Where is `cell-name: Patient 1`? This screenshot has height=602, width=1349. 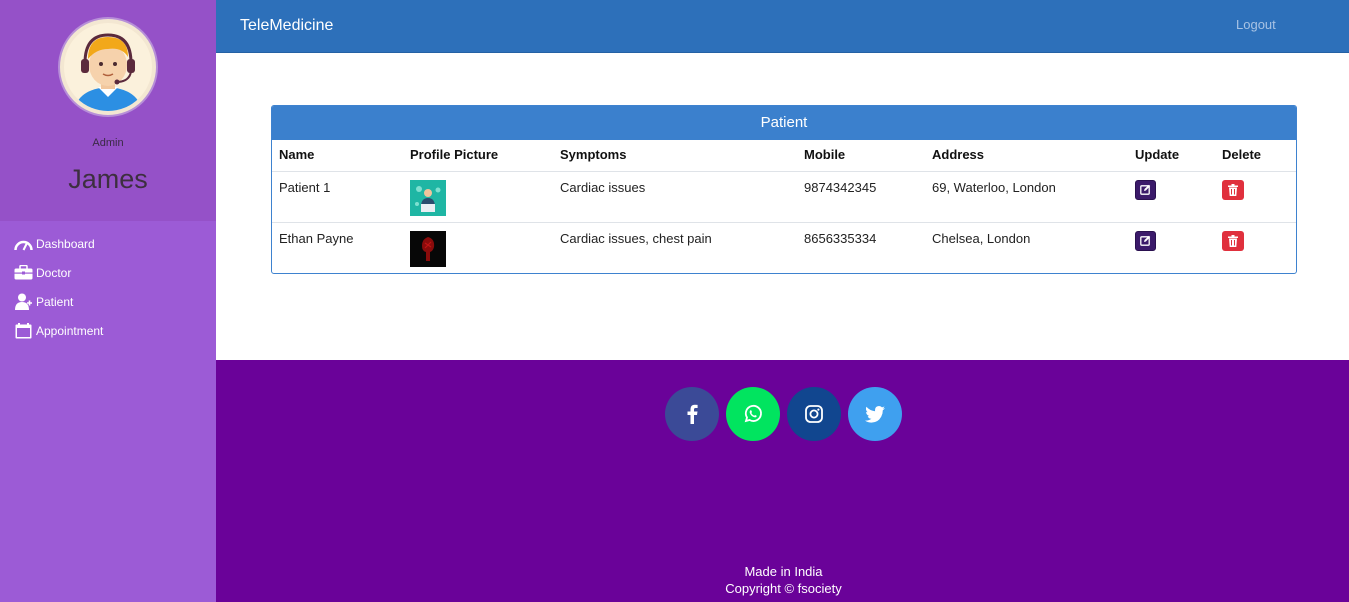
cell-name: Patient 1 is located at coordinates (337, 197).